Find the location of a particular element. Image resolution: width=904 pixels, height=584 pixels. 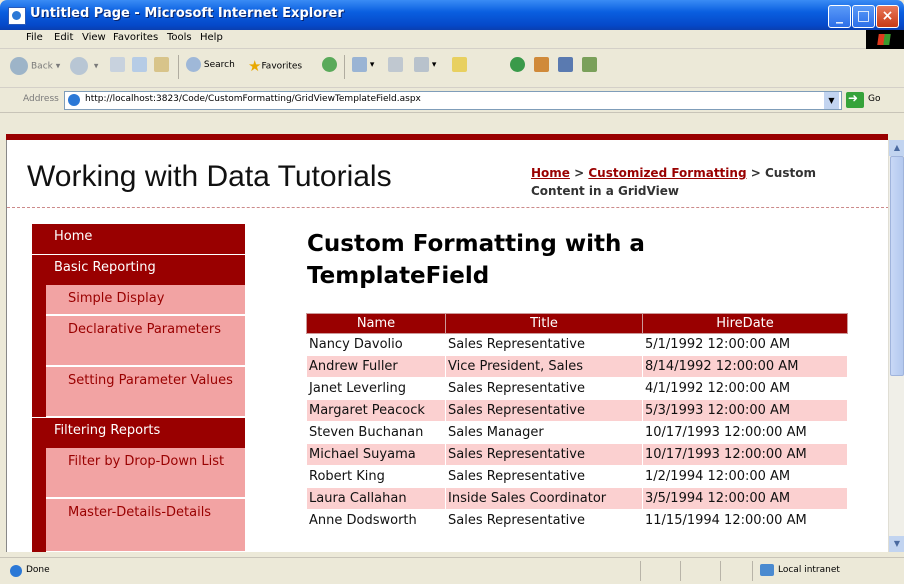

star-icon: ★ is located at coordinates (255, 66).